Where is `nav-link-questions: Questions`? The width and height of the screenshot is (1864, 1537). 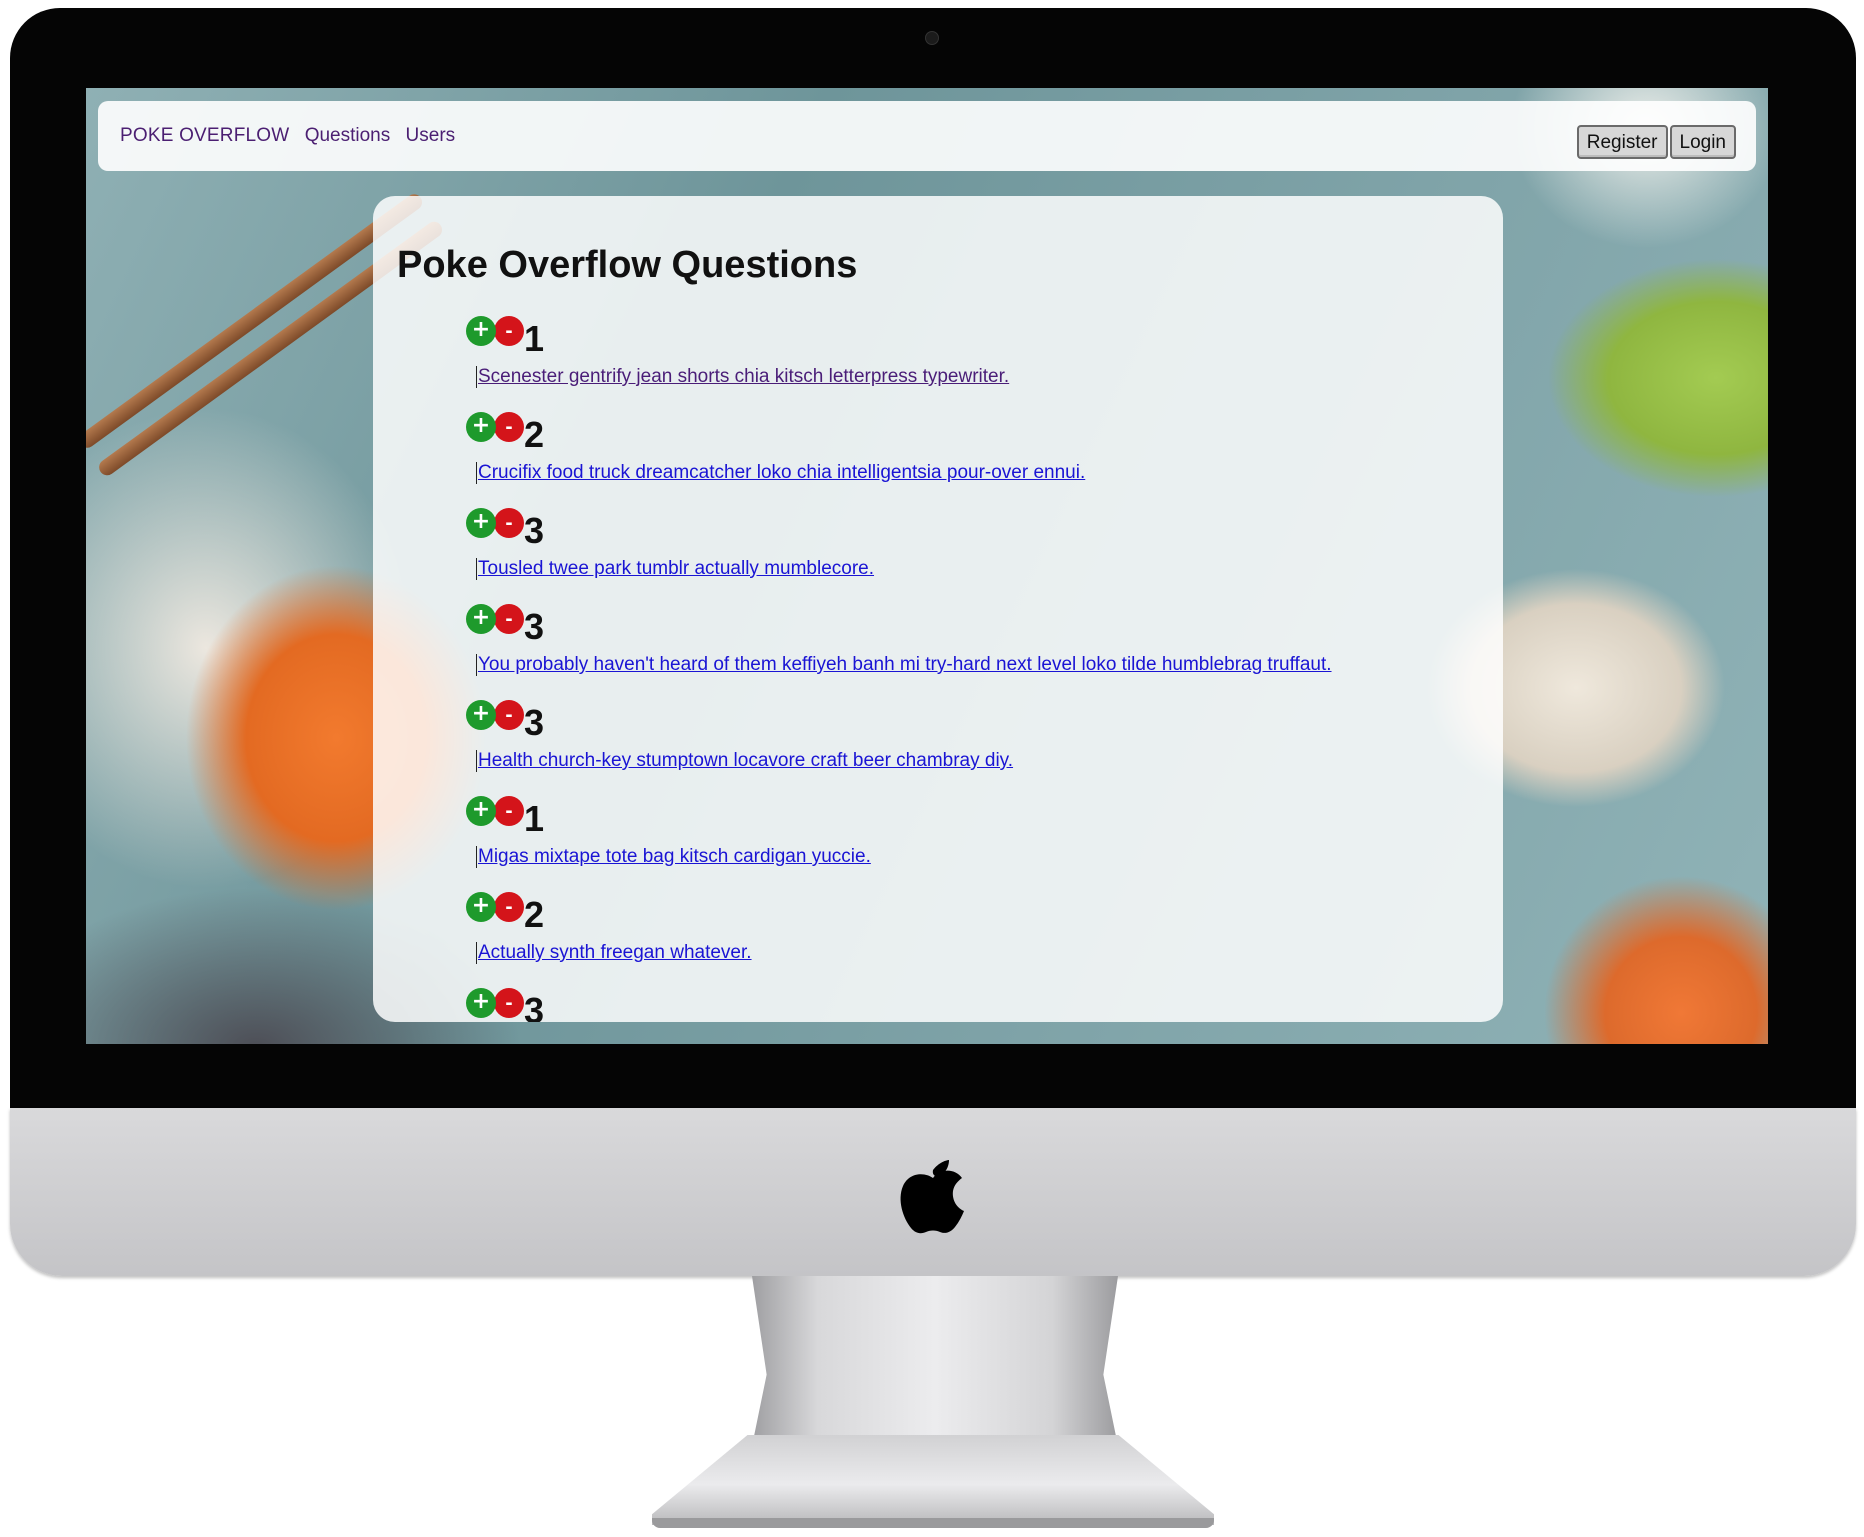
nav-link-questions: Questions is located at coordinates (348, 135).